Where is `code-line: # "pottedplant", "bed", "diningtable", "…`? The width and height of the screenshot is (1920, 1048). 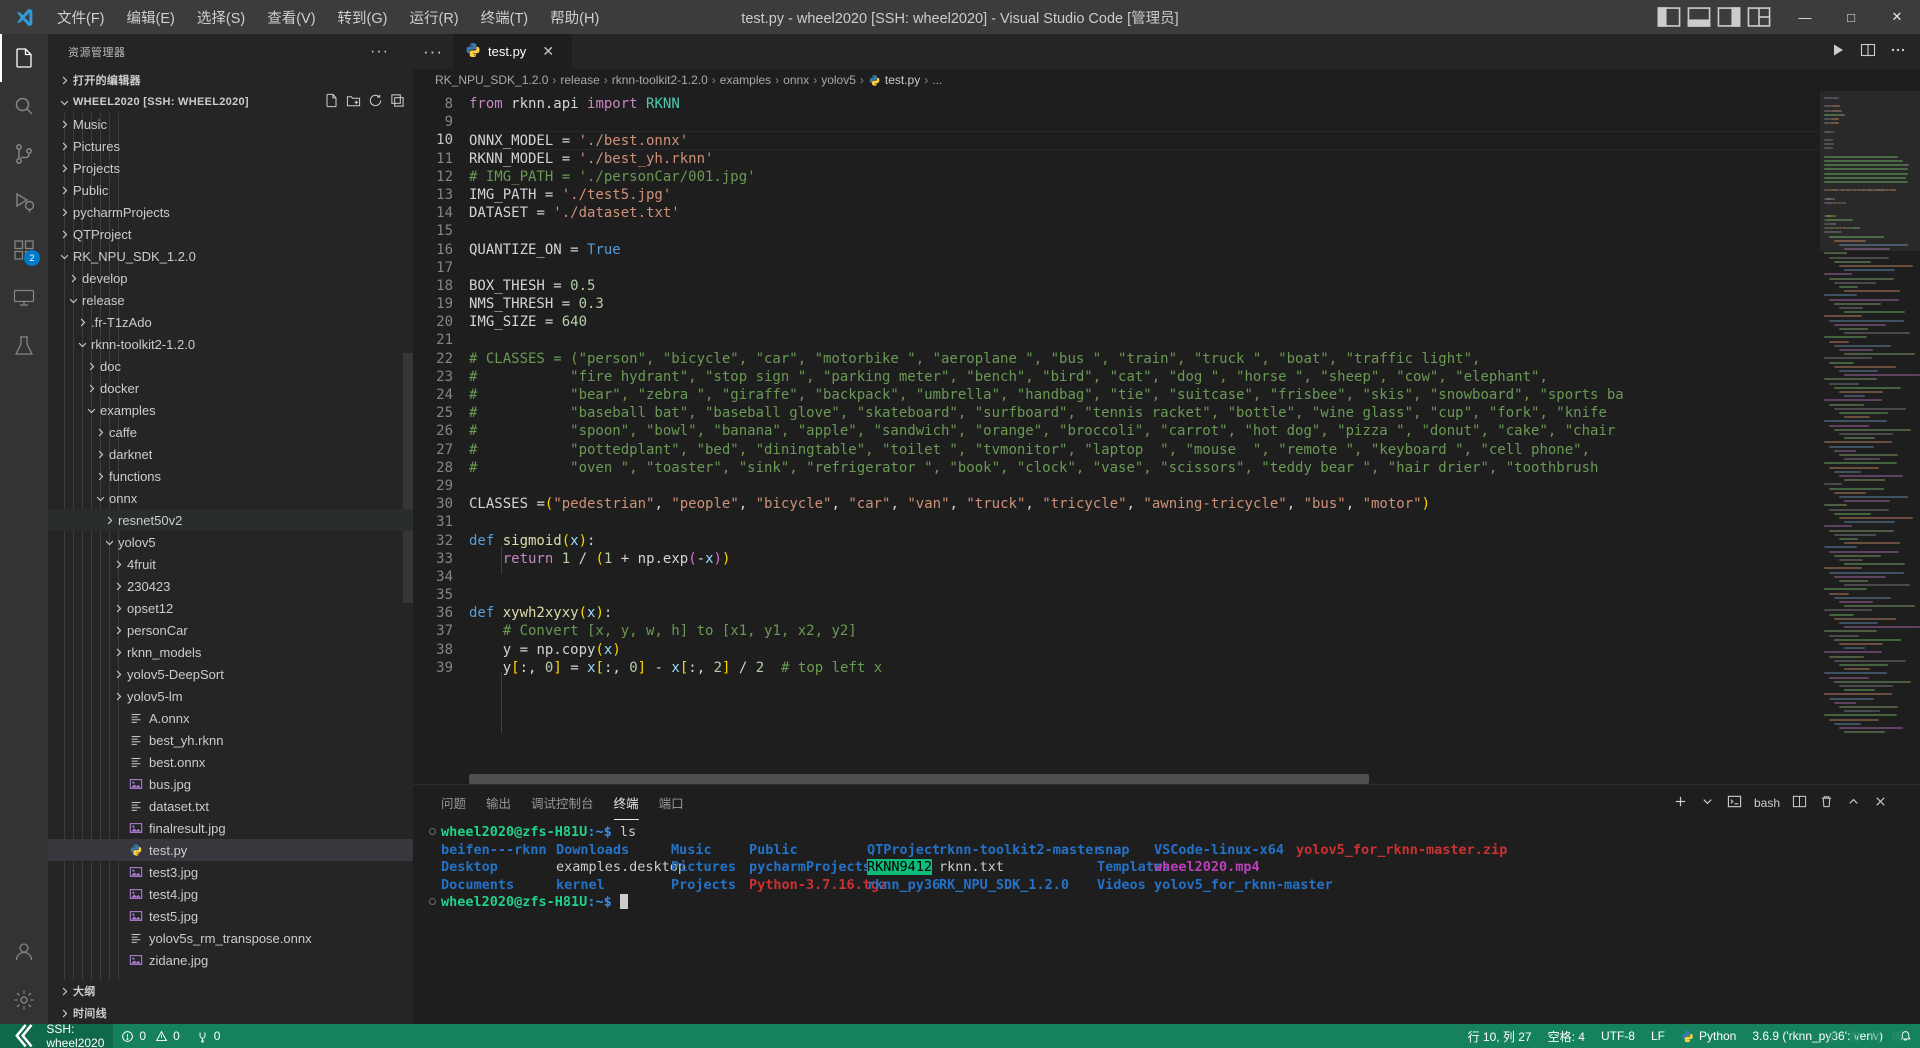
code-line: # "pottedplant", "bed", "diningtable", "… is located at coordinates (1144, 450).